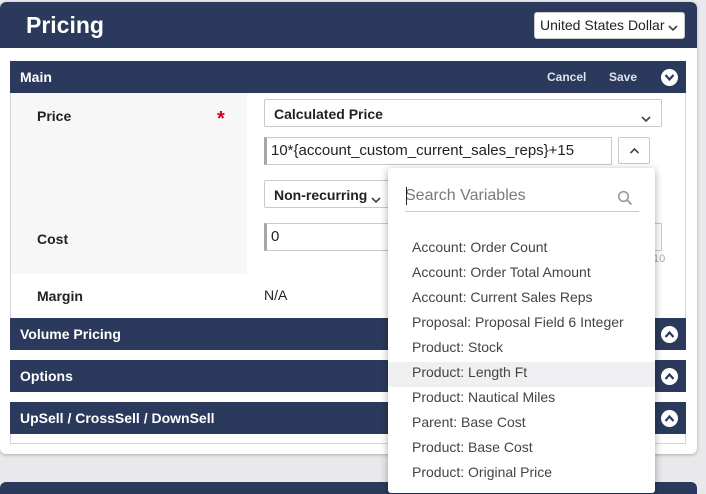 The width and height of the screenshot is (706, 494). Describe the element at coordinates (70, 334) in the screenshot. I see `section-volume-pricing-label: Volume Pricing` at that location.